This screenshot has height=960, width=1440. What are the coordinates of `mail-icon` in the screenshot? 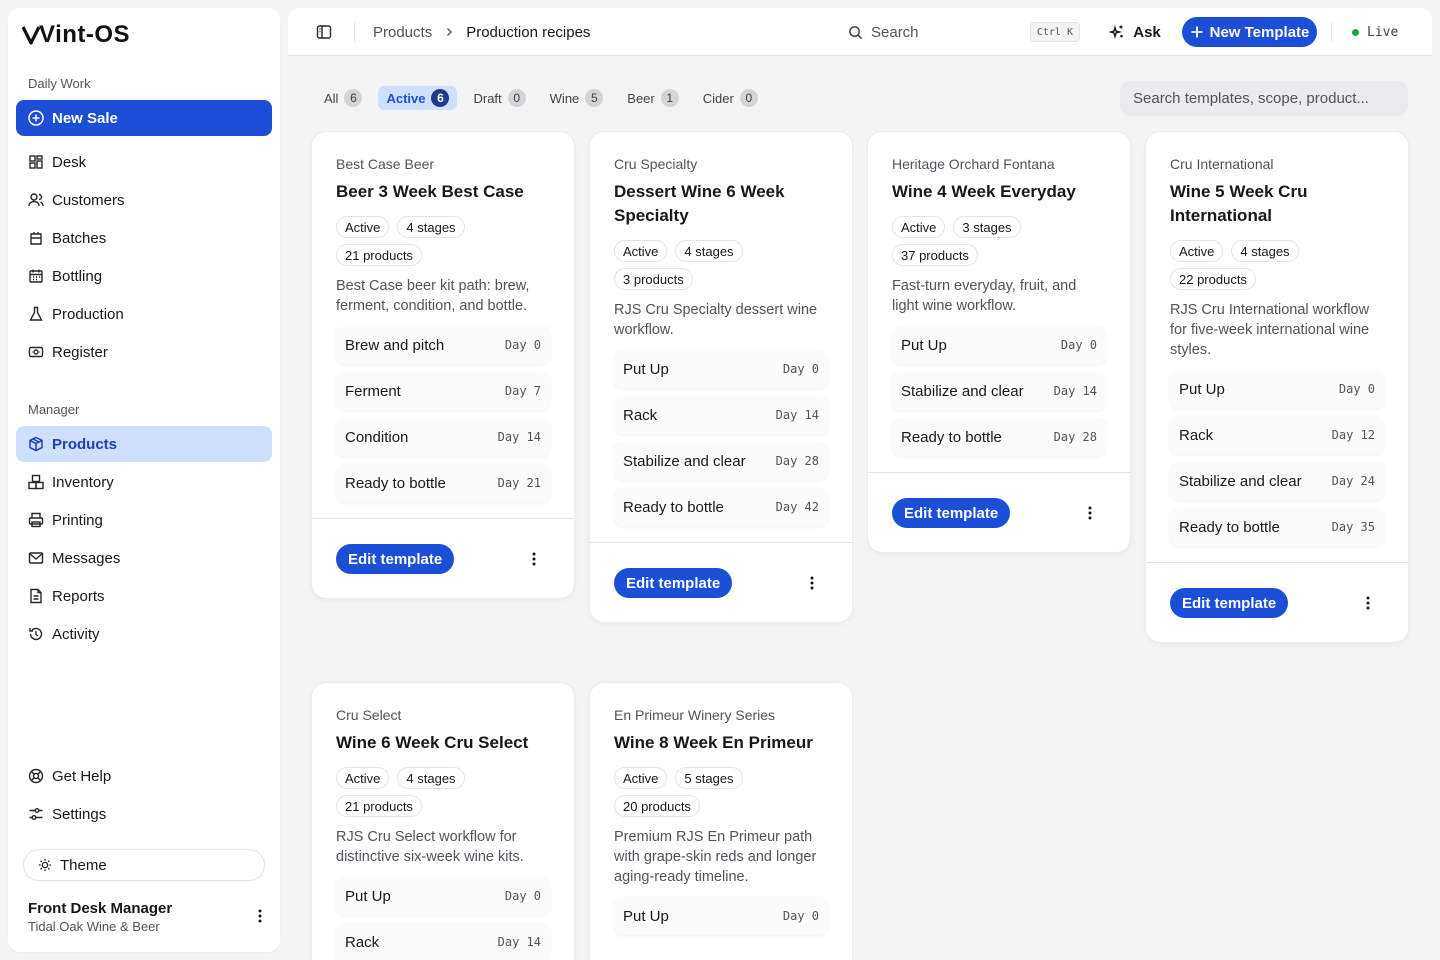 It's located at (36, 558).